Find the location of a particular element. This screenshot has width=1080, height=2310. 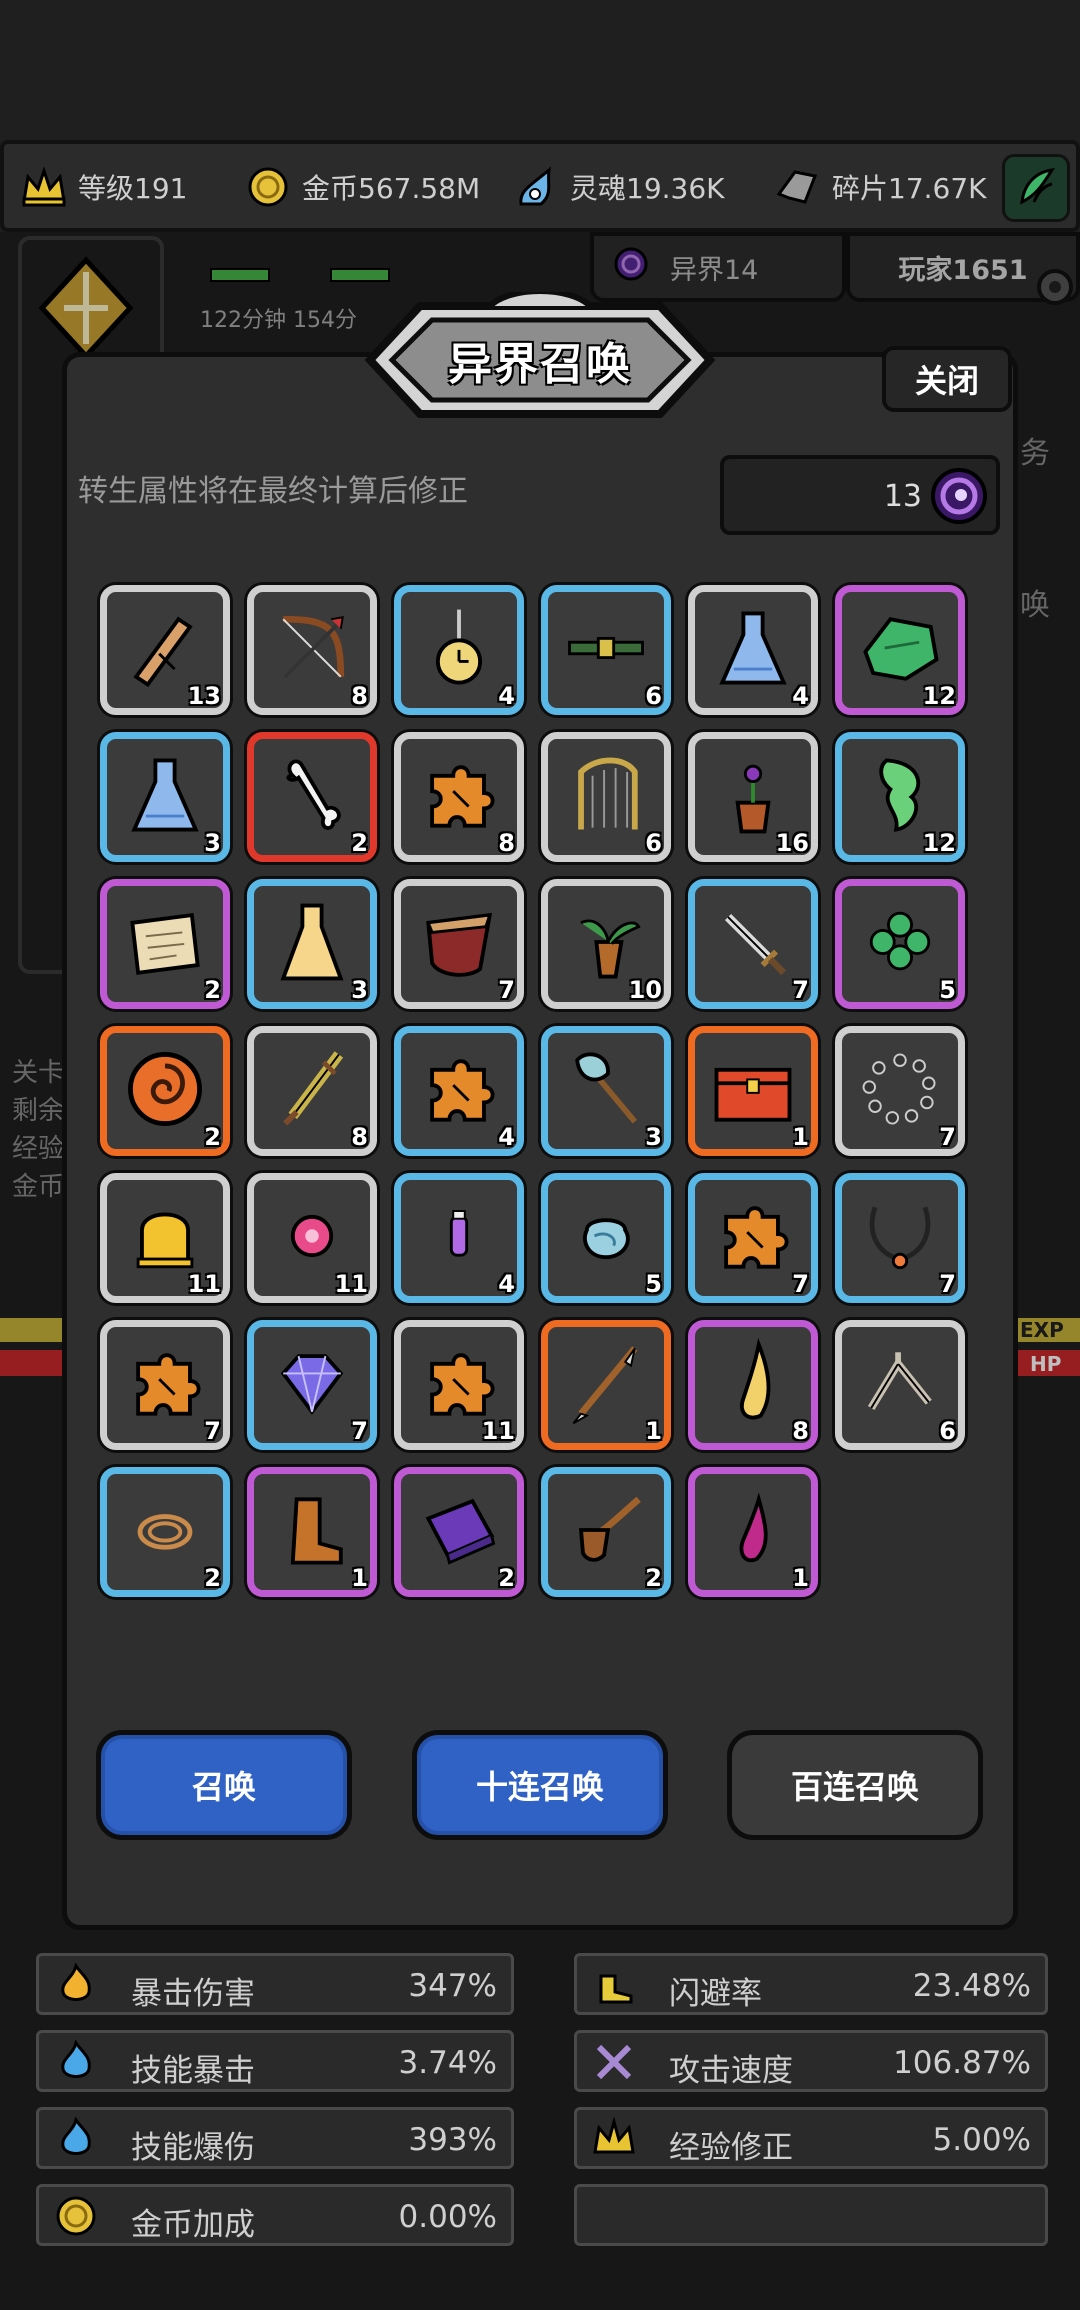

summon-button: 召唤 is located at coordinates (224, 1785).